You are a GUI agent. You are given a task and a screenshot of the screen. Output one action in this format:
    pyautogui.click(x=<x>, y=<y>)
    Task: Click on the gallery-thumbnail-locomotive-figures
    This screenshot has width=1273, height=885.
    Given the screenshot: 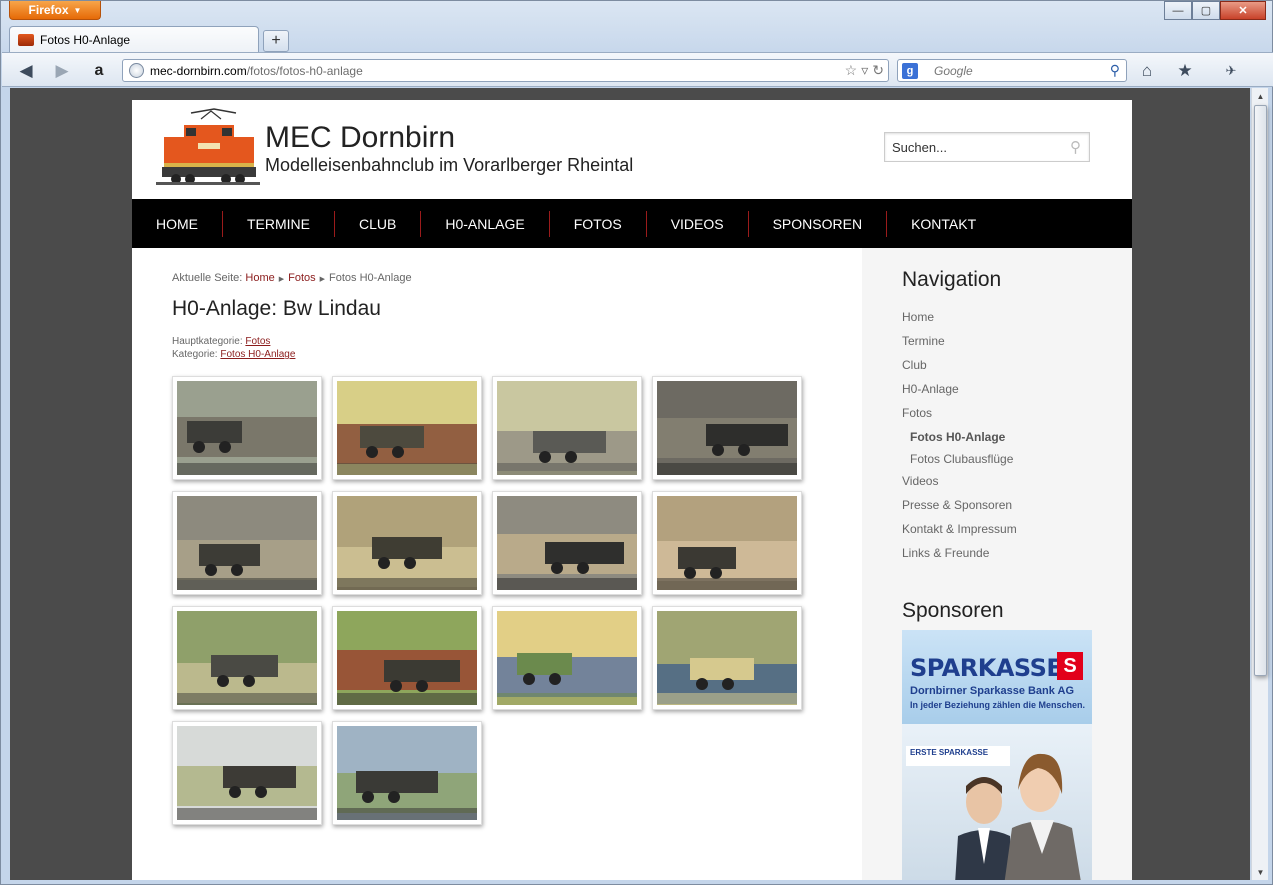 What is the action you would take?
    pyautogui.click(x=567, y=543)
    